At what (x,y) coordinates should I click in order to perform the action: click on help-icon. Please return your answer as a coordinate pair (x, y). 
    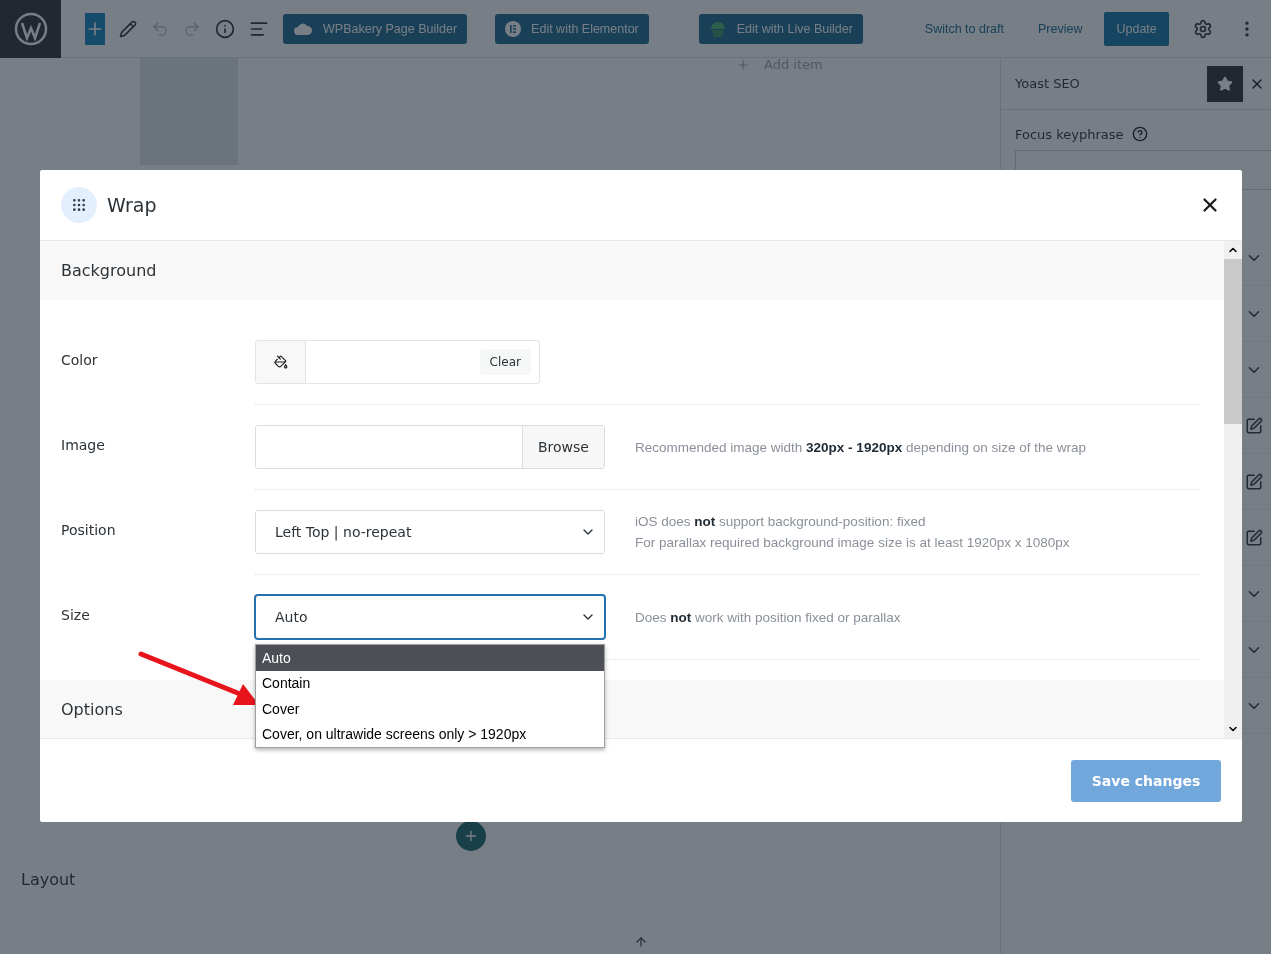
    Looking at the image, I should click on (1139, 134).